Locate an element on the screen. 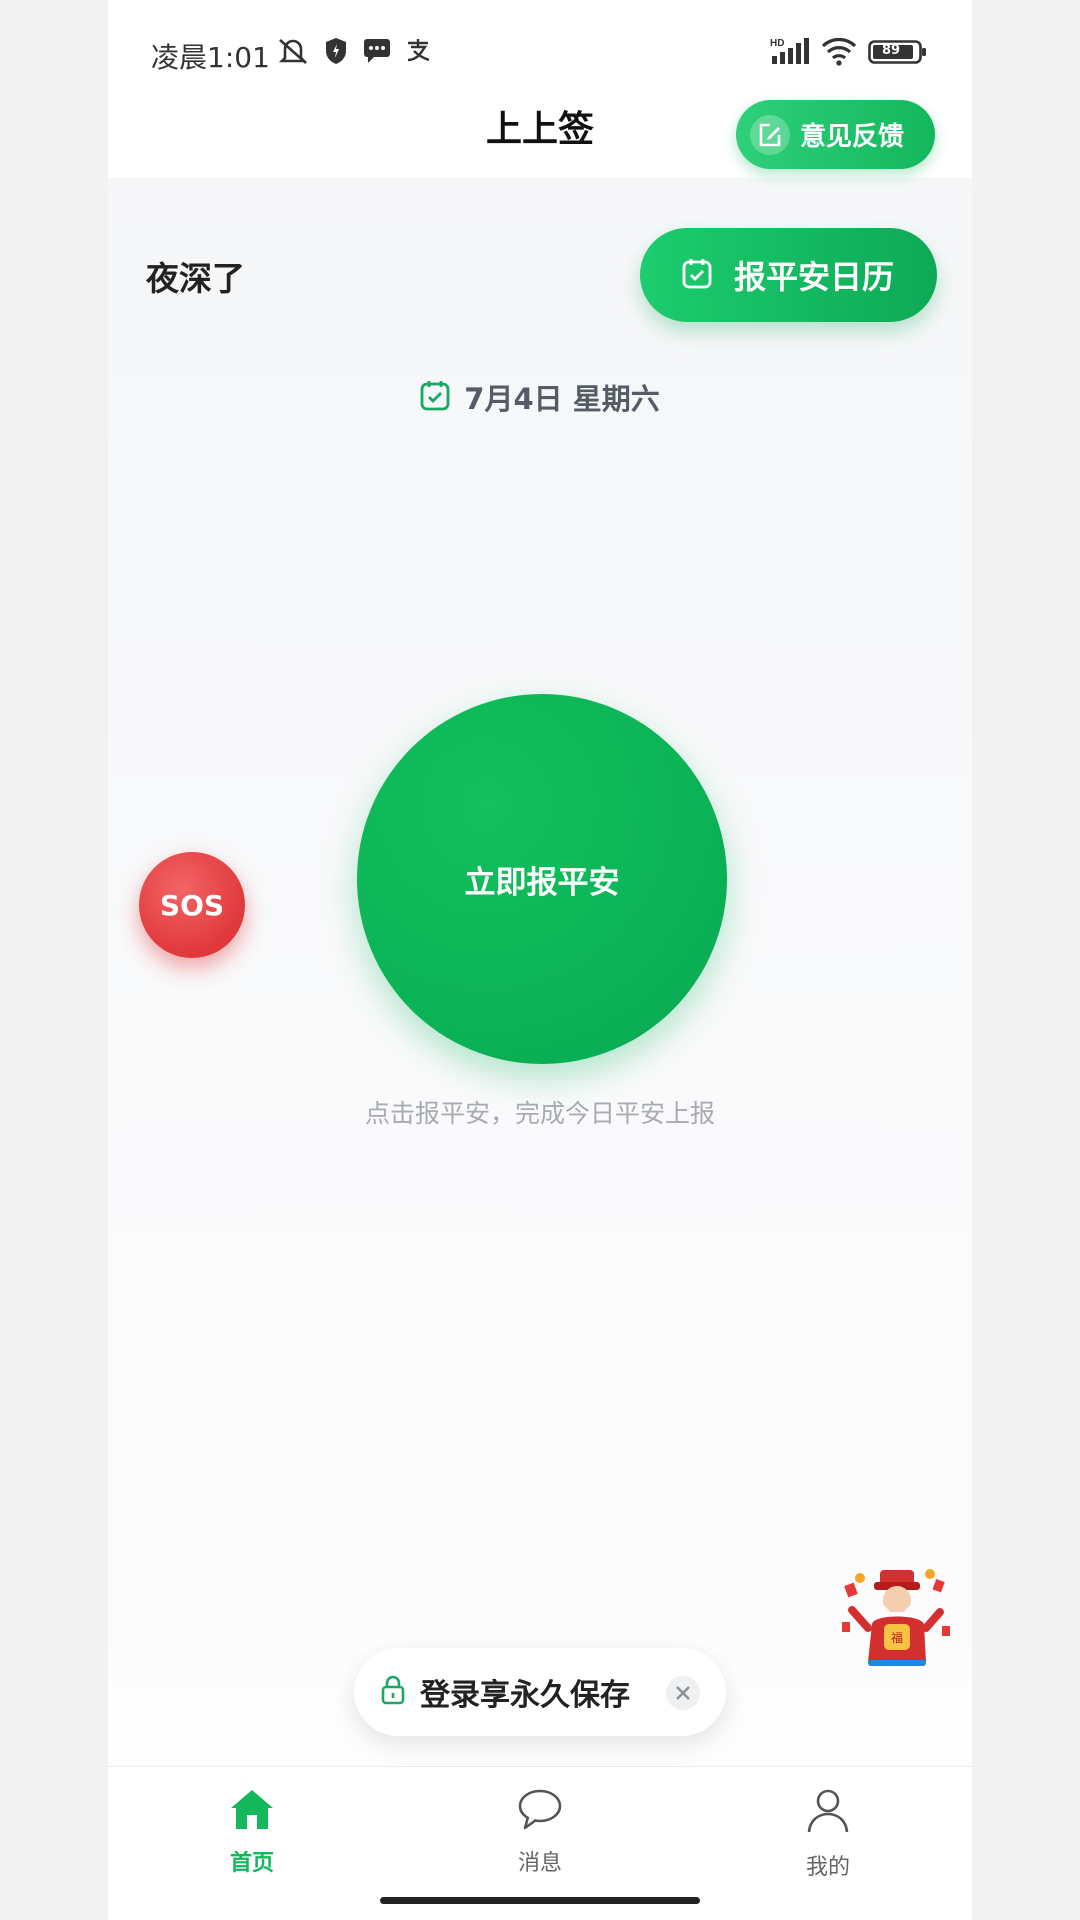 The width and height of the screenshot is (1080, 1920). feedback-button: 意见反馈 is located at coordinates (835, 134).